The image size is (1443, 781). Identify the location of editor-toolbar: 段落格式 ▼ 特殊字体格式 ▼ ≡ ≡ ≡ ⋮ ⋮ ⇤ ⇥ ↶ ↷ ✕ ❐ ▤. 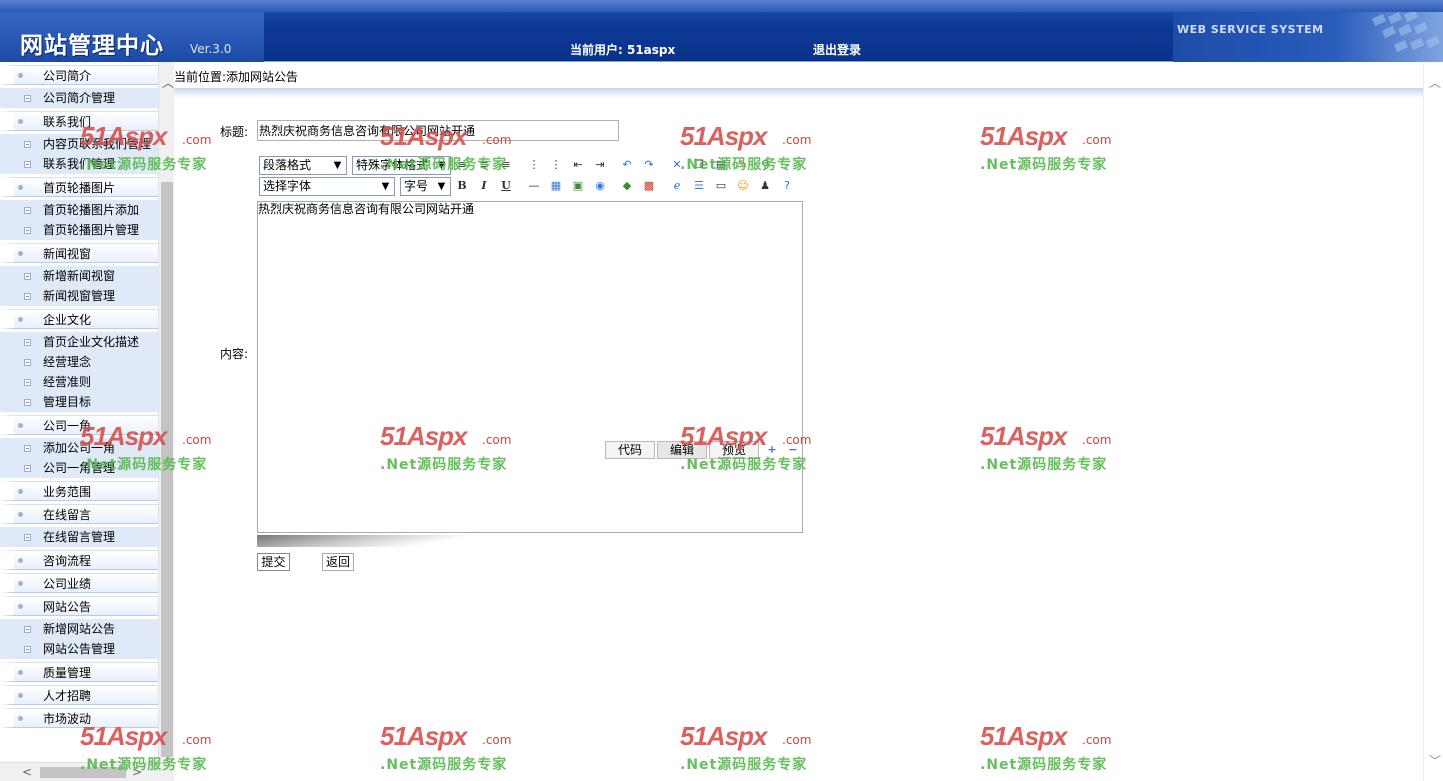
(530, 178).